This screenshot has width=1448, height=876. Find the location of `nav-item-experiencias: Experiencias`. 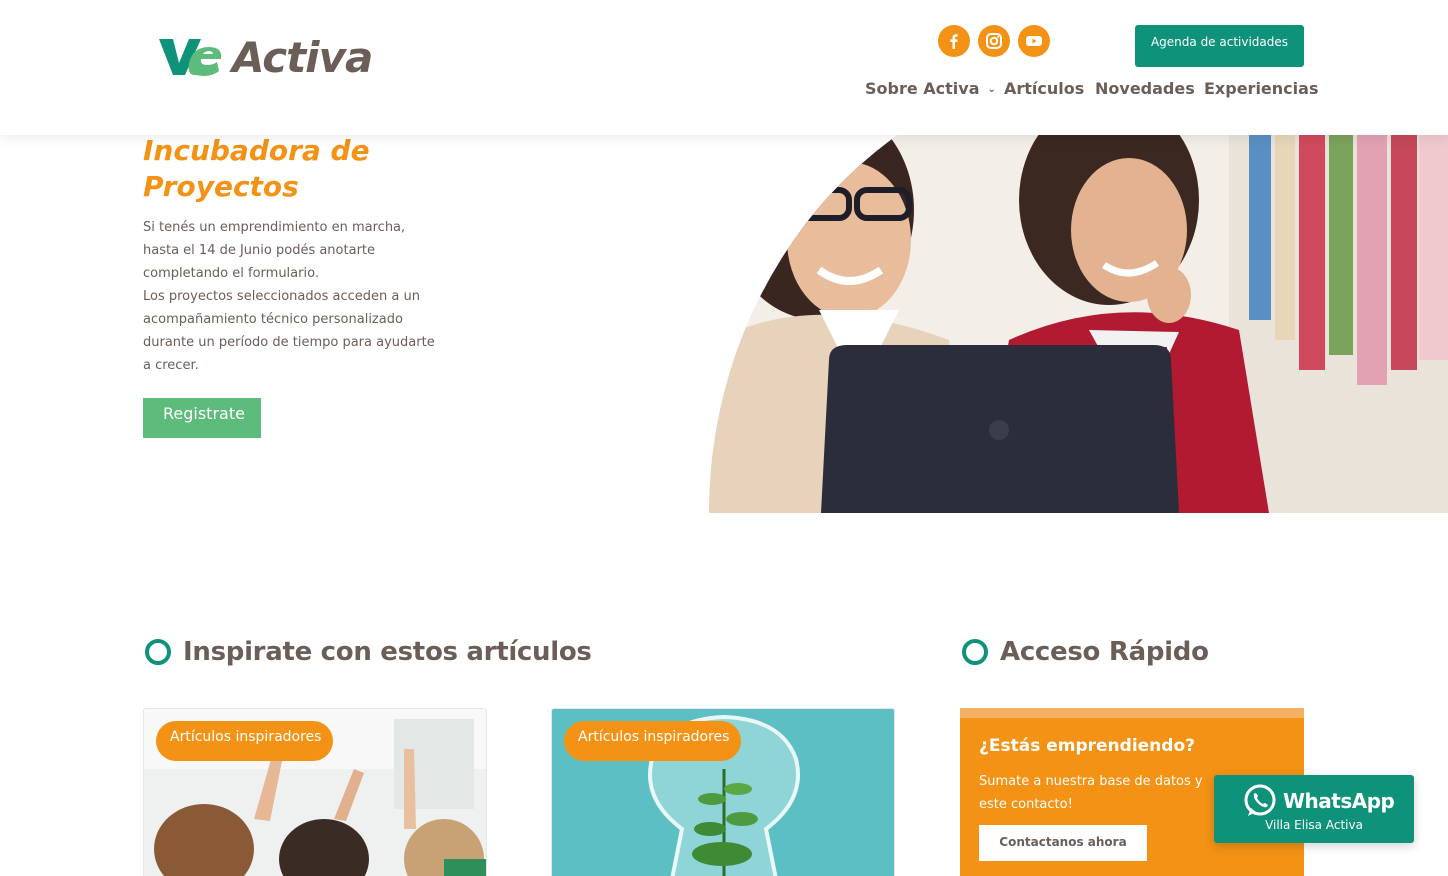

nav-item-experiencias: Experiencias is located at coordinates (1261, 90).